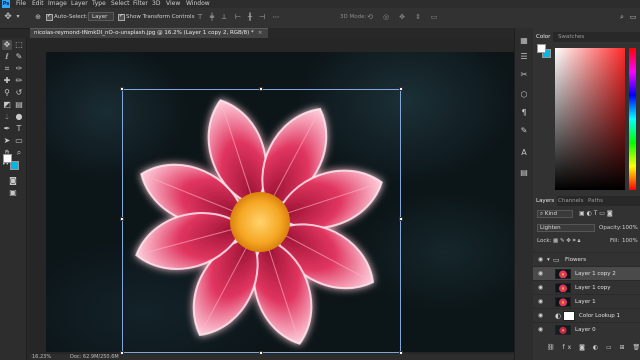 The image size is (640, 360). I want to click on auto-select-checkbox, so click(49, 17).